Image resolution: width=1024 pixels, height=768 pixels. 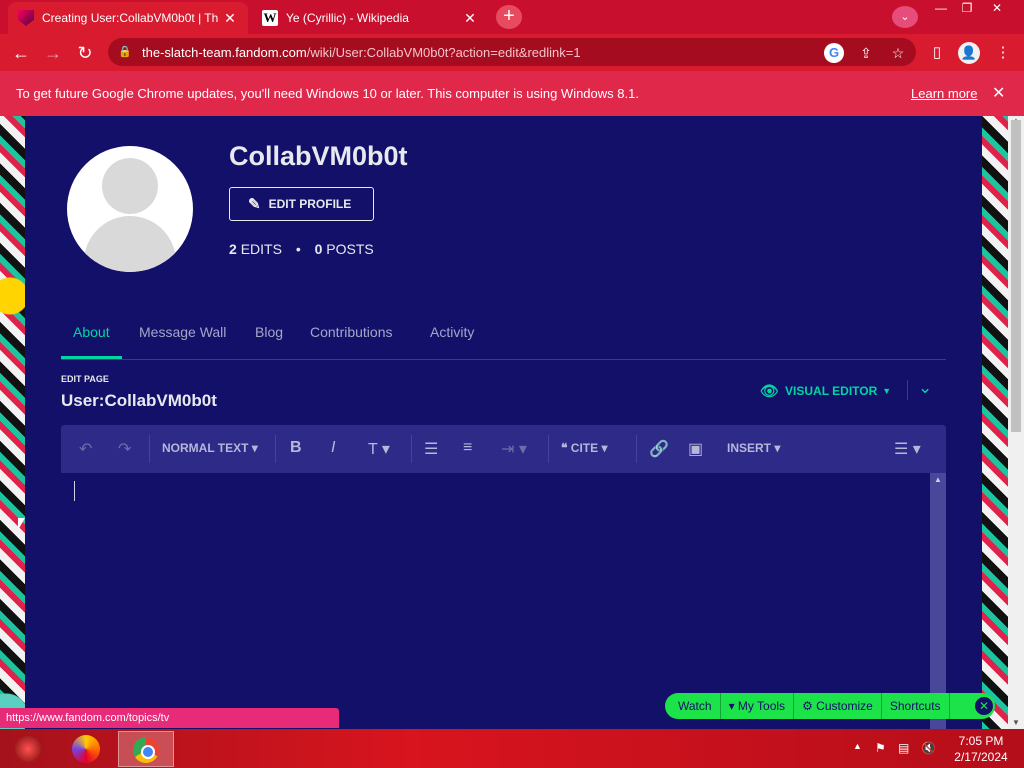 What do you see at coordinates (925, 388) in the screenshot?
I see `chevron-down-icon: ⌄` at bounding box center [925, 388].